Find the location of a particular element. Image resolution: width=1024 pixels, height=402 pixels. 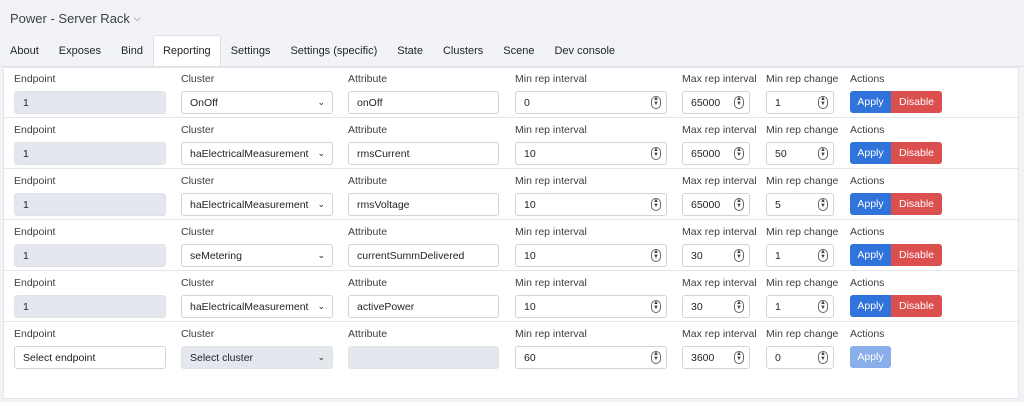

attribute-cell: Attribute activePower is located at coordinates (425, 297).